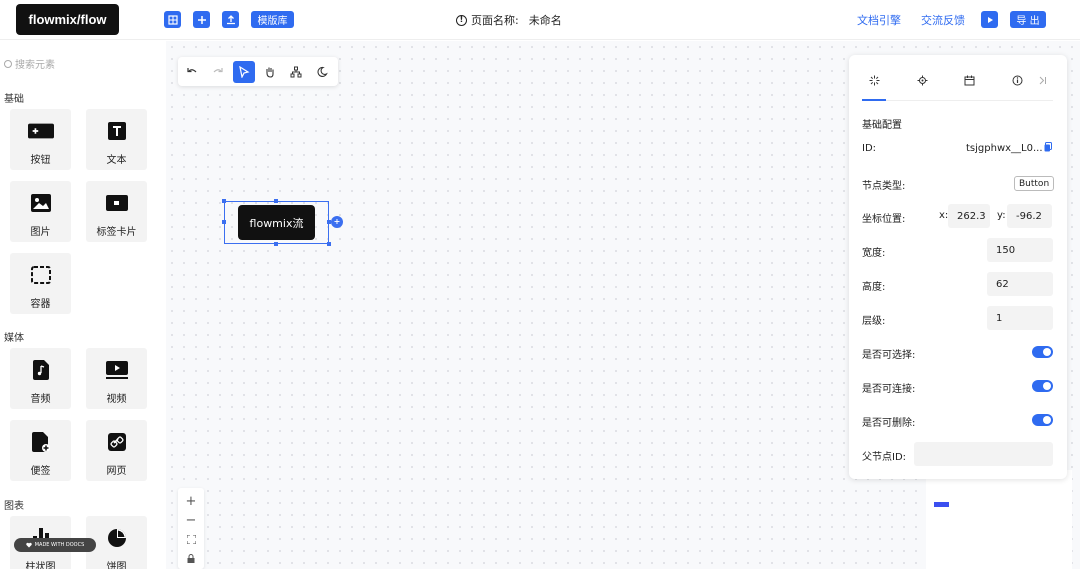 This screenshot has height=569, width=1080. I want to click on hierarchy-icon, so click(296, 72).